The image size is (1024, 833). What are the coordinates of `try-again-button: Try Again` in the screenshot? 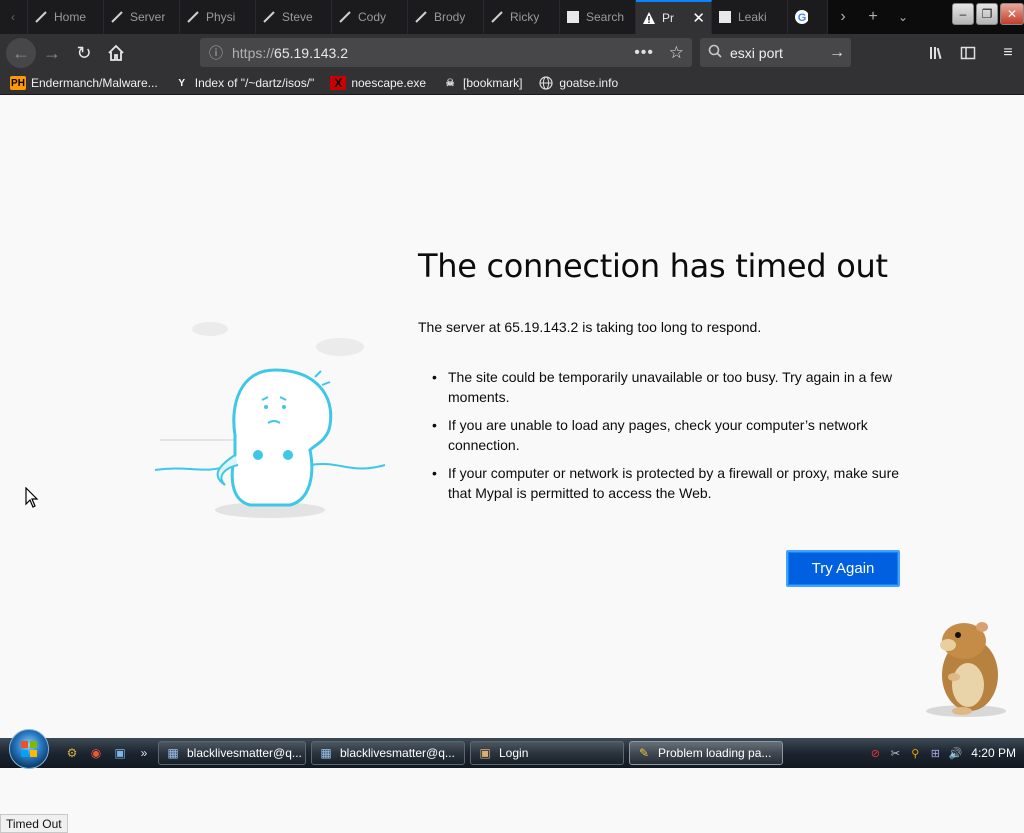 It's located at (843, 568).